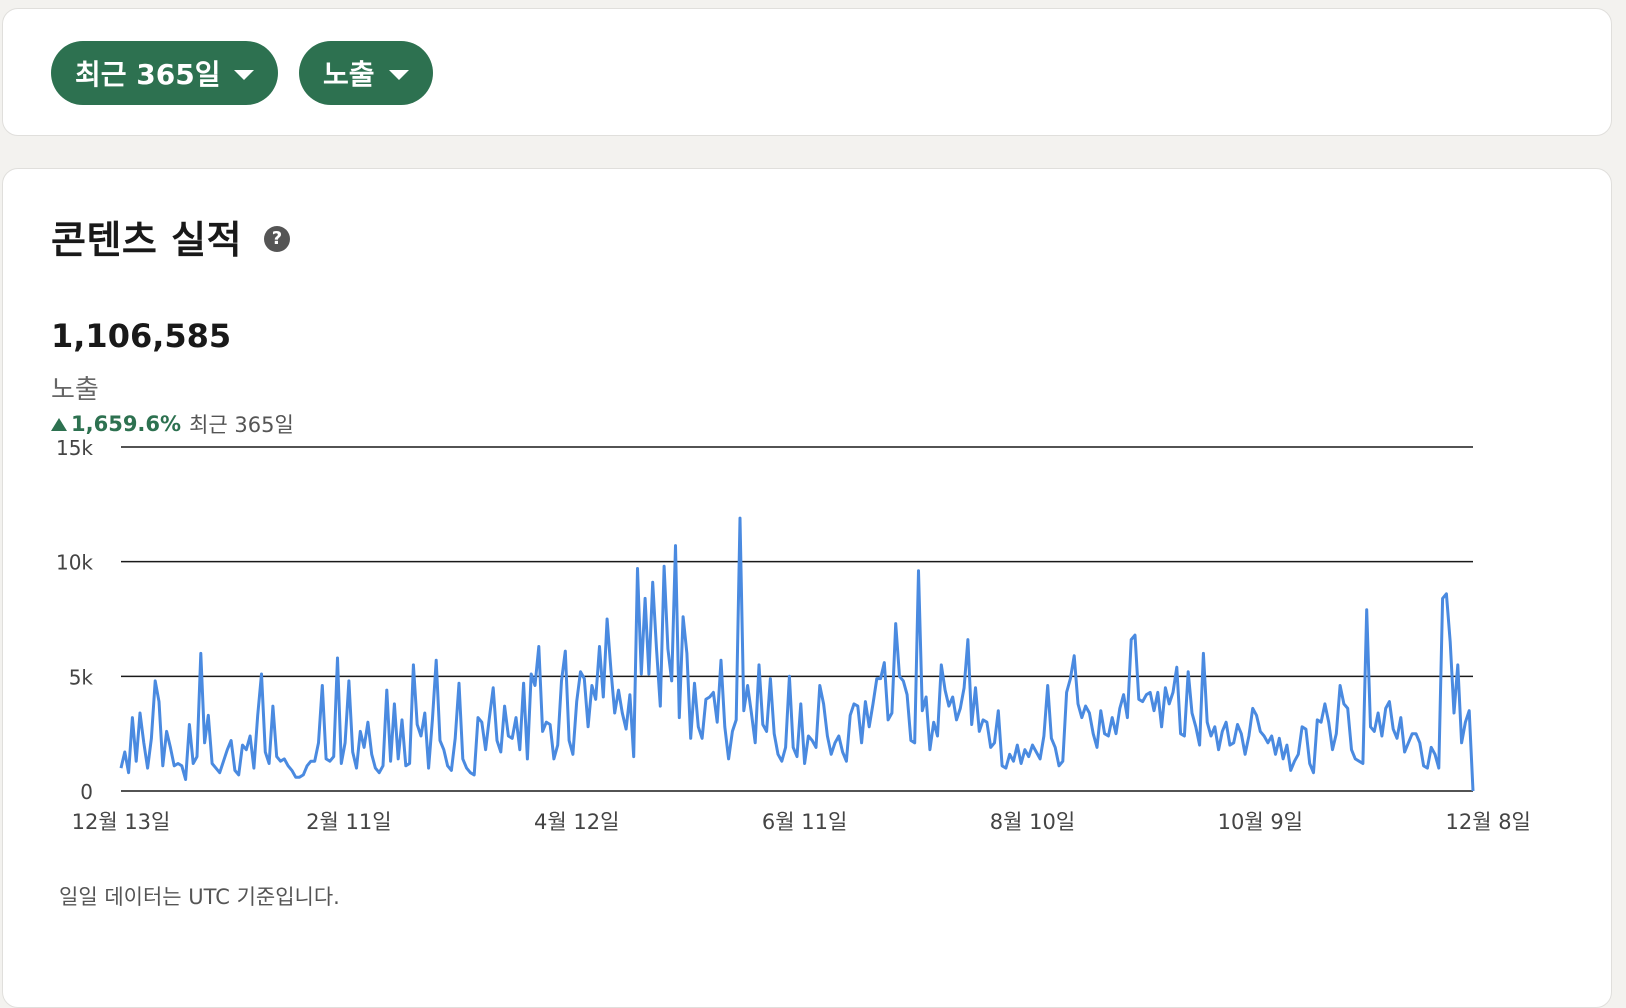 This screenshot has height=1008, width=1626. I want to click on y-tick-label: 15k, so click(74, 448).